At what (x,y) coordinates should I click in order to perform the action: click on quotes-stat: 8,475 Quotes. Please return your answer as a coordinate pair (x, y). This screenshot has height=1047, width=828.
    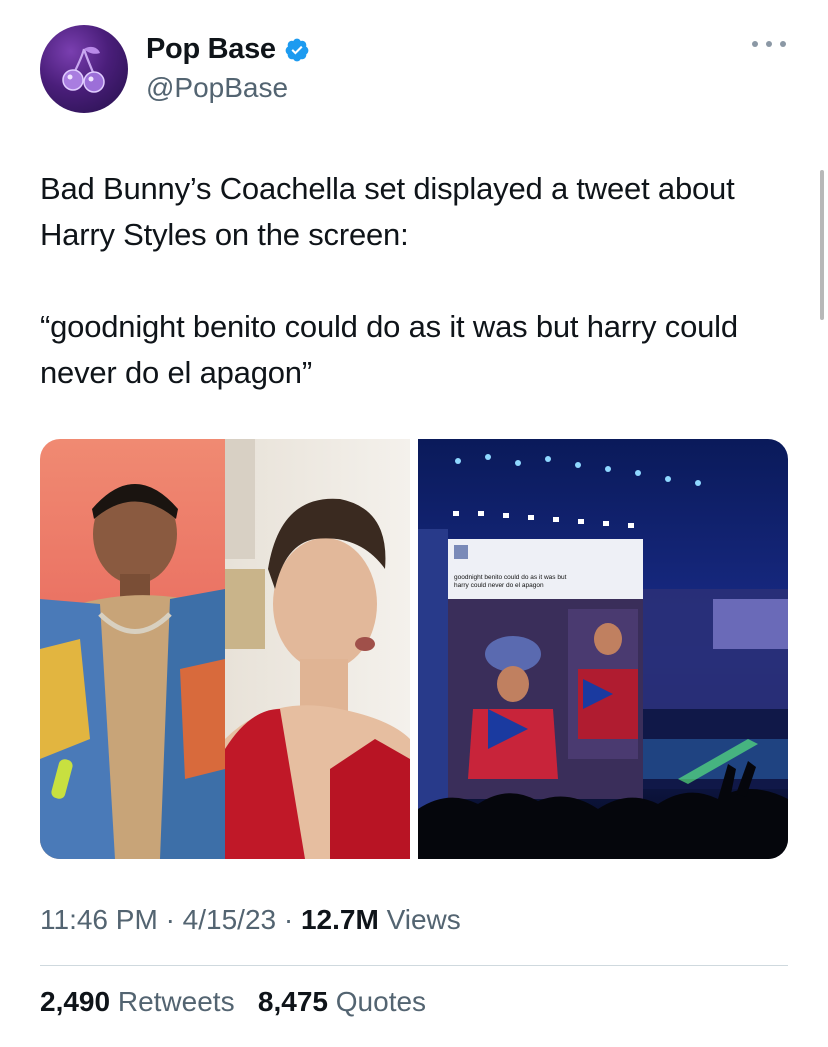
    Looking at the image, I should click on (342, 1001).